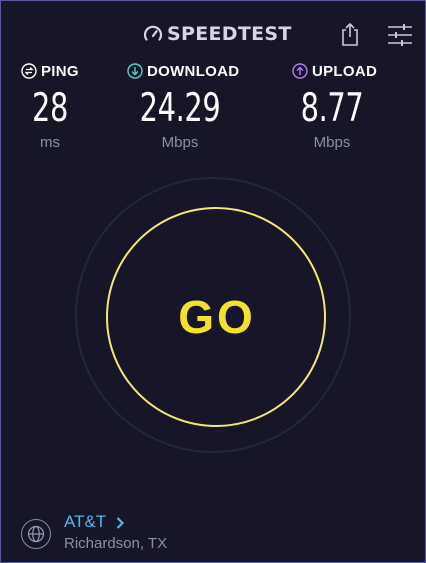 The width and height of the screenshot is (426, 563). What do you see at coordinates (350, 34) in the screenshot?
I see `share-icon` at bounding box center [350, 34].